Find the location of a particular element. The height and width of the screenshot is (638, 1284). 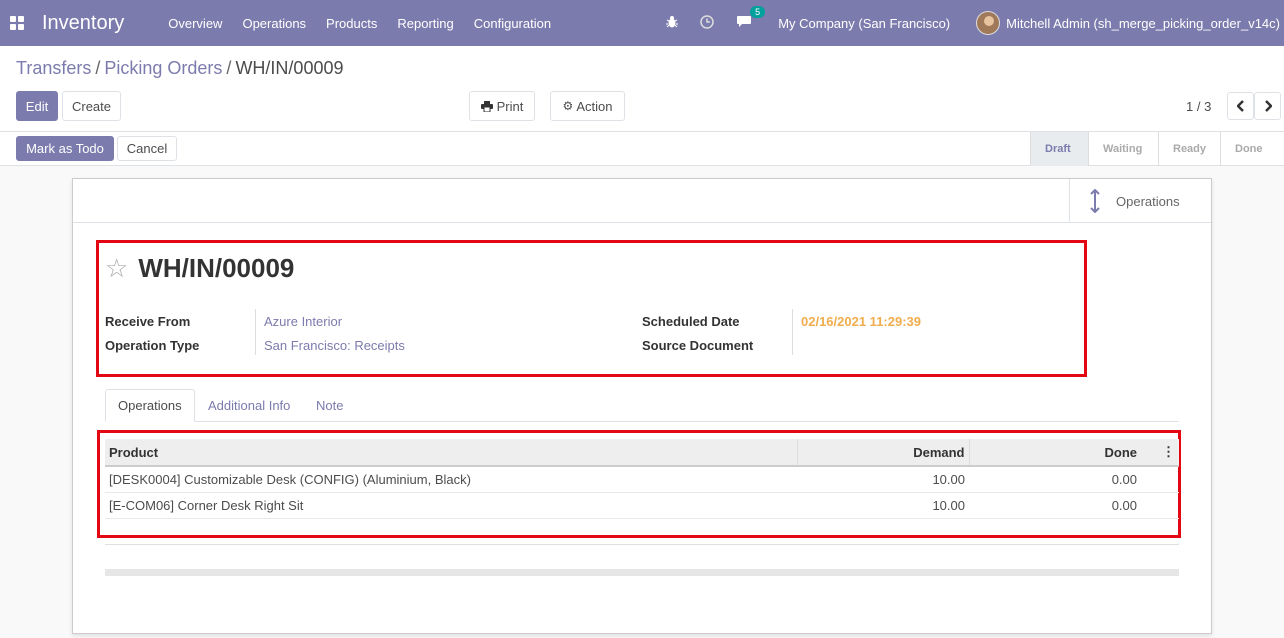

bug-icon is located at coordinates (672, 23).